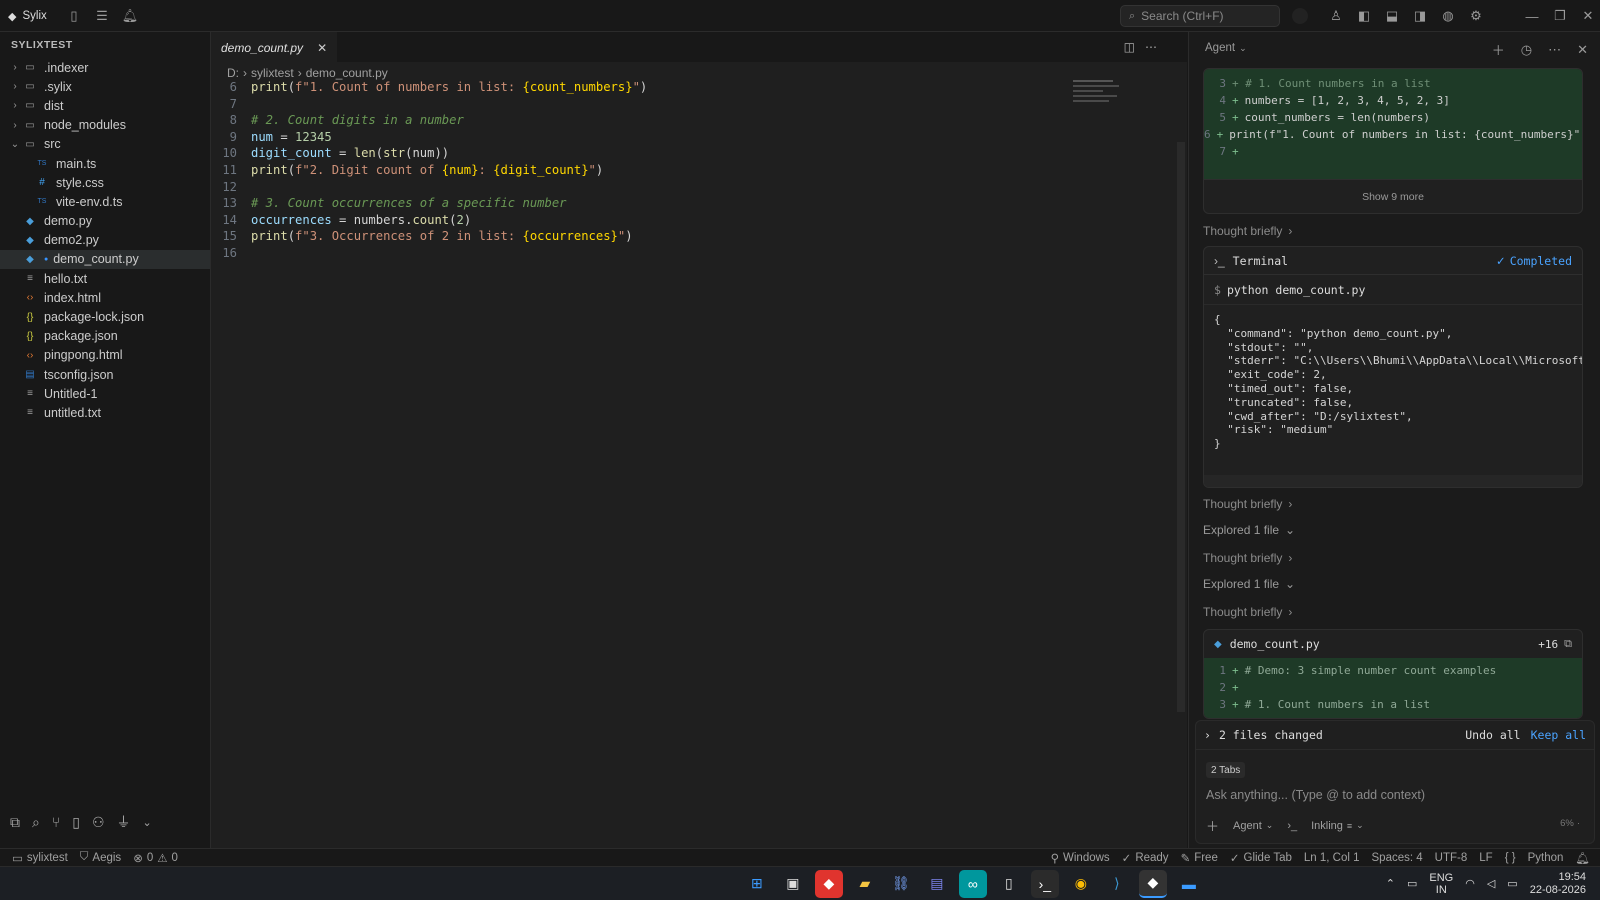 Image resolution: width=1600 pixels, height=900 pixels. What do you see at coordinates (105, 67) in the screenshot?
I see `tree-item: › ▭ .indexer` at bounding box center [105, 67].